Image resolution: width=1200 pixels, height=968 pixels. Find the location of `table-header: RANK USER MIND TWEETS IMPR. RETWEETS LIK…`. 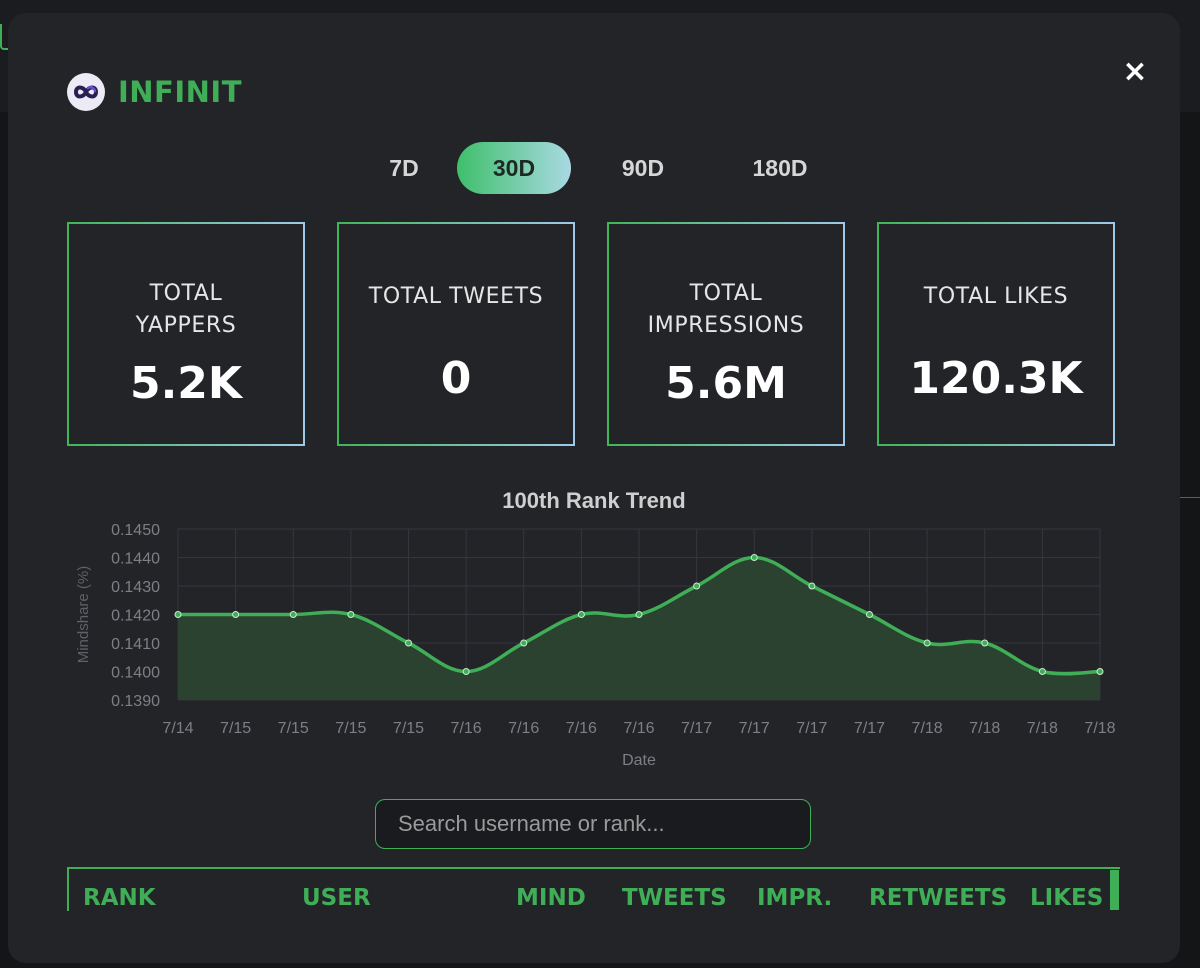

table-header: RANK USER MIND TWEETS IMPR. RETWEETS LIK… is located at coordinates (593, 889).